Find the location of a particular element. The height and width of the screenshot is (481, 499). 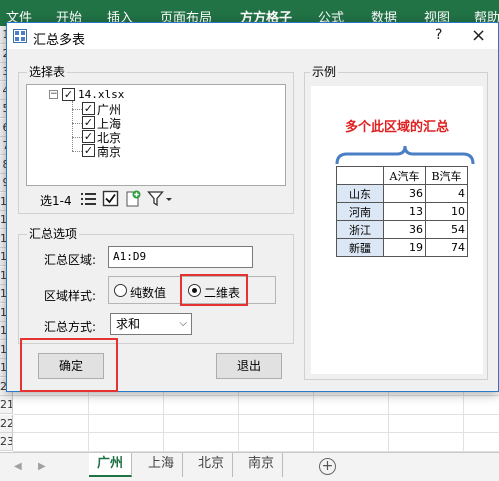

example-col-a: A汽车 is located at coordinates (404, 175).